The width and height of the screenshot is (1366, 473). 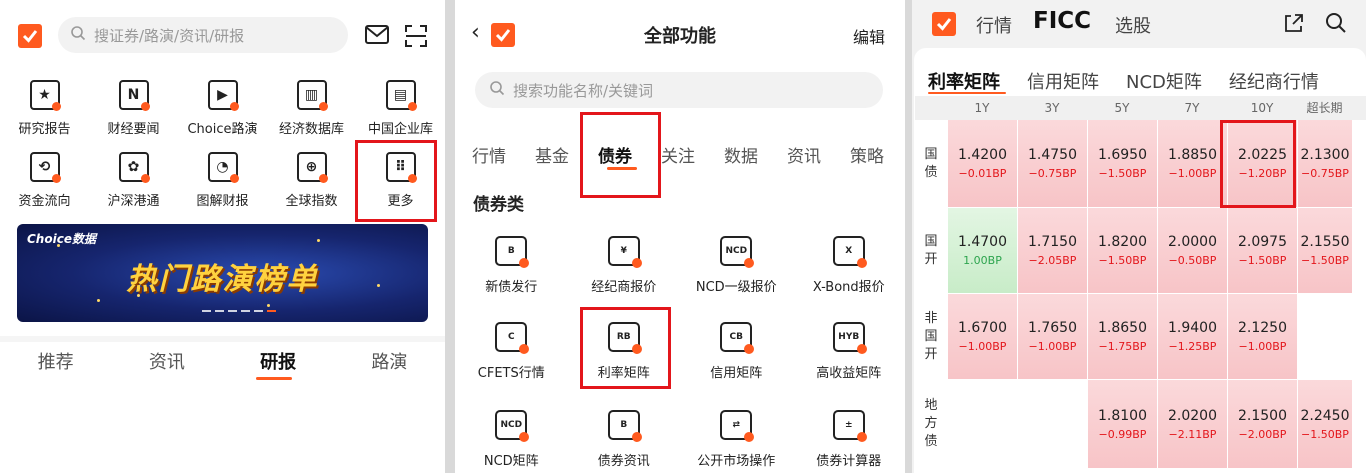 I want to click on feature-new-bond: B 新债发行, so click(x=511, y=265).